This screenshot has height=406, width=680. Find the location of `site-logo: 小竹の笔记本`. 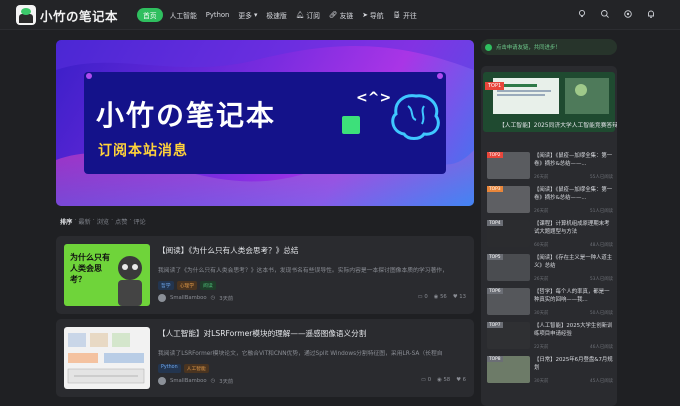

site-logo: 小竹の笔记本 is located at coordinates (67, 15).